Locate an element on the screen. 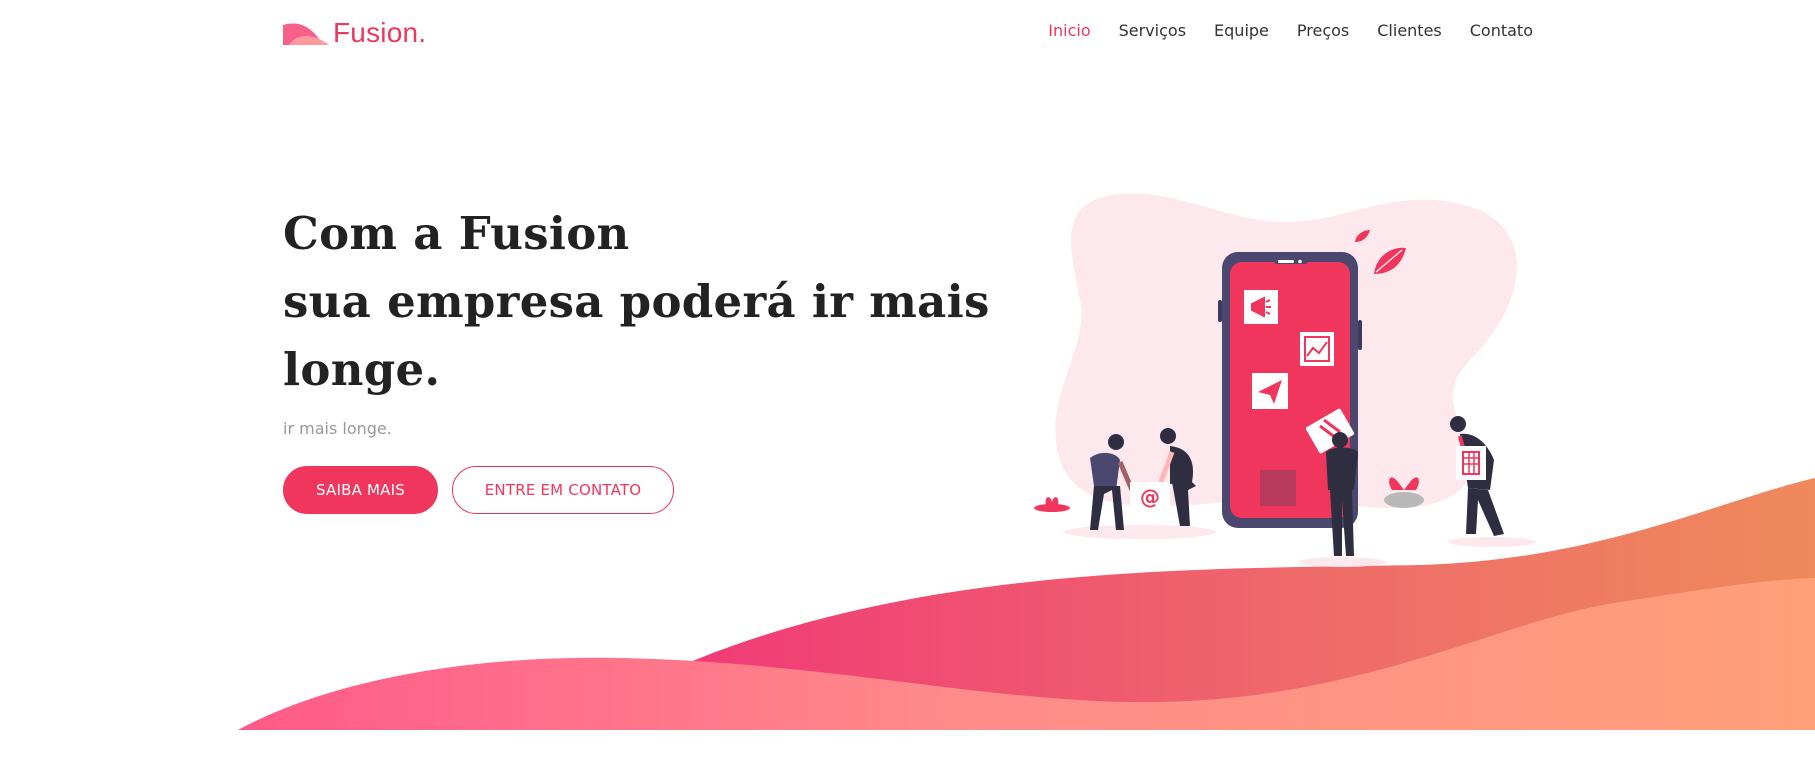 The image size is (1815, 760). hero-title-line: longe. is located at coordinates (362, 369).